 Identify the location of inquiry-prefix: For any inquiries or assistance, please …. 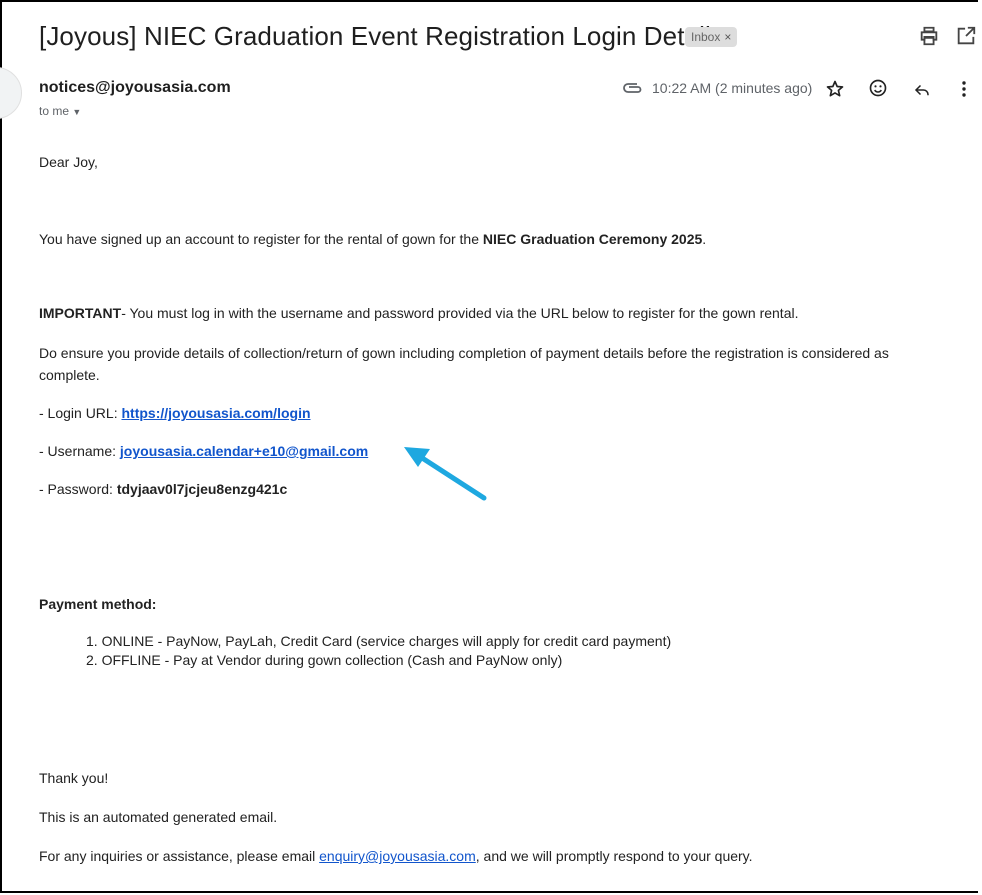
(179, 856).